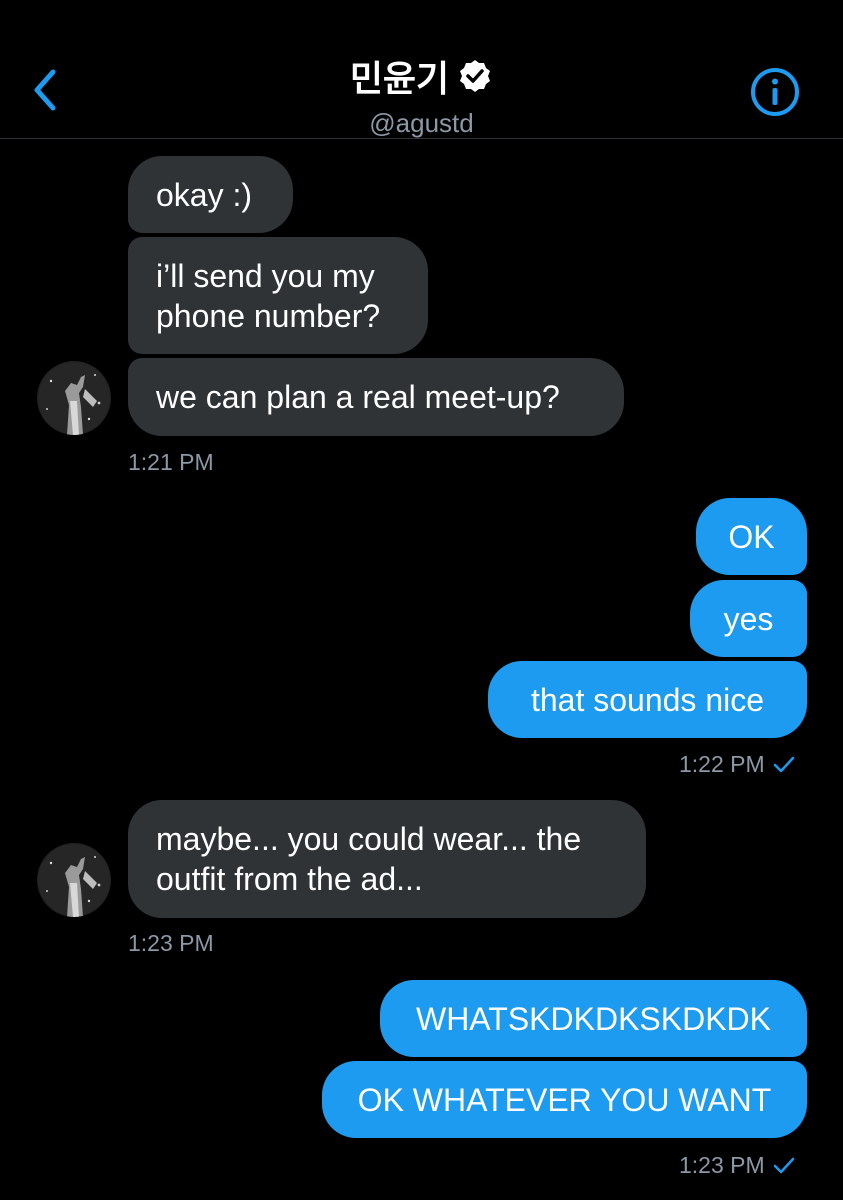  What do you see at coordinates (265, 276) in the screenshot?
I see `message-text-line: i’ll send you my` at bounding box center [265, 276].